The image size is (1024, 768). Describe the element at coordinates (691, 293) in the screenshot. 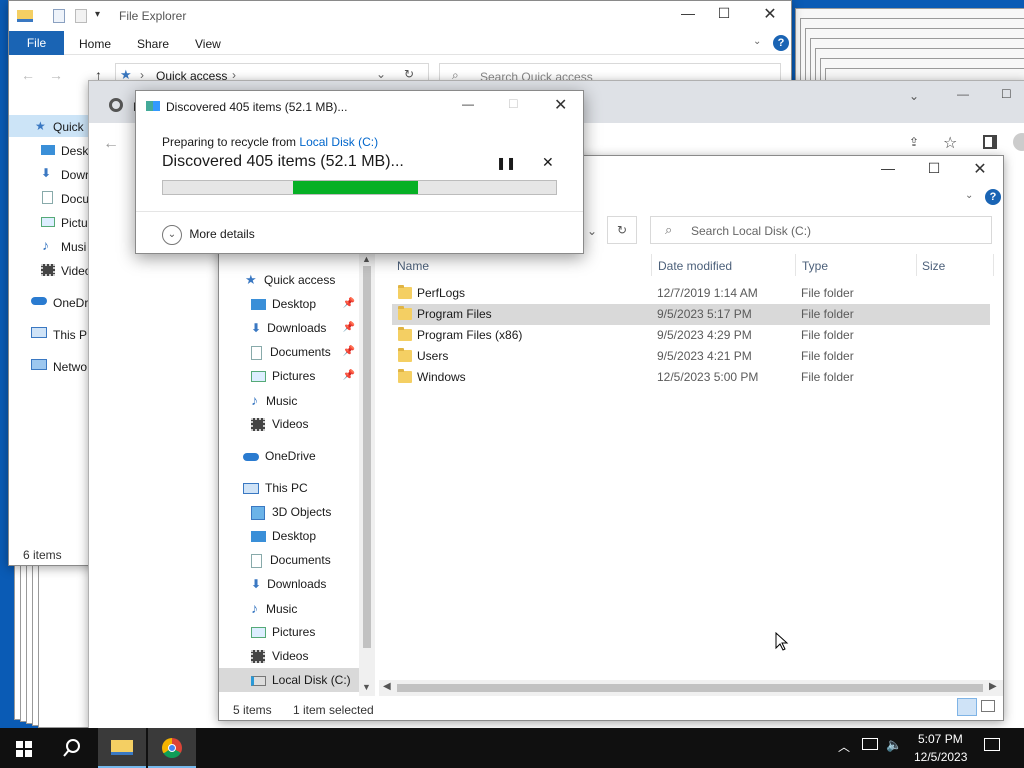

I see `list-item: PerfLogs 12/7/2019 1:14 AM File folder` at that location.